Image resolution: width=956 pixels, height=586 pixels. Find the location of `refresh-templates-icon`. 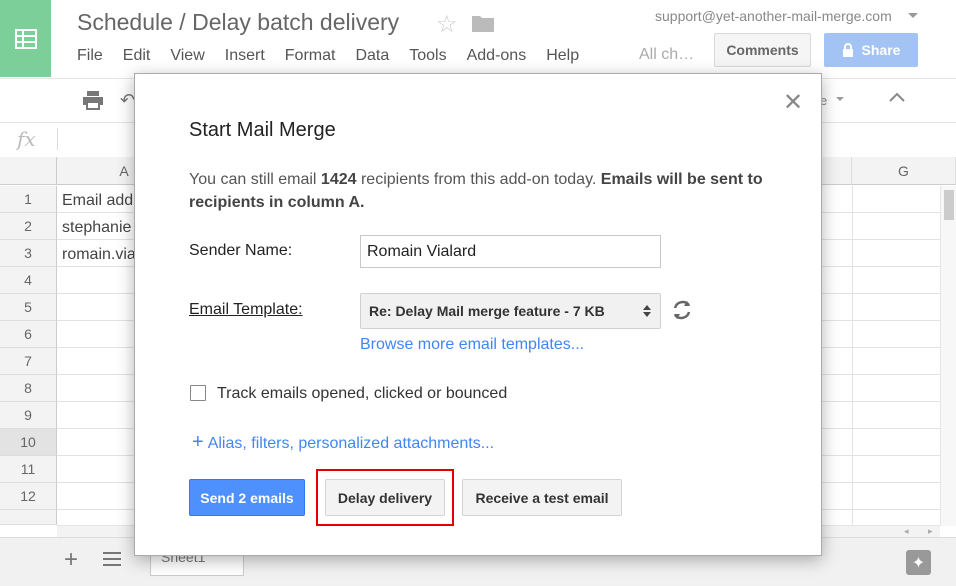

refresh-templates-icon is located at coordinates (682, 312).